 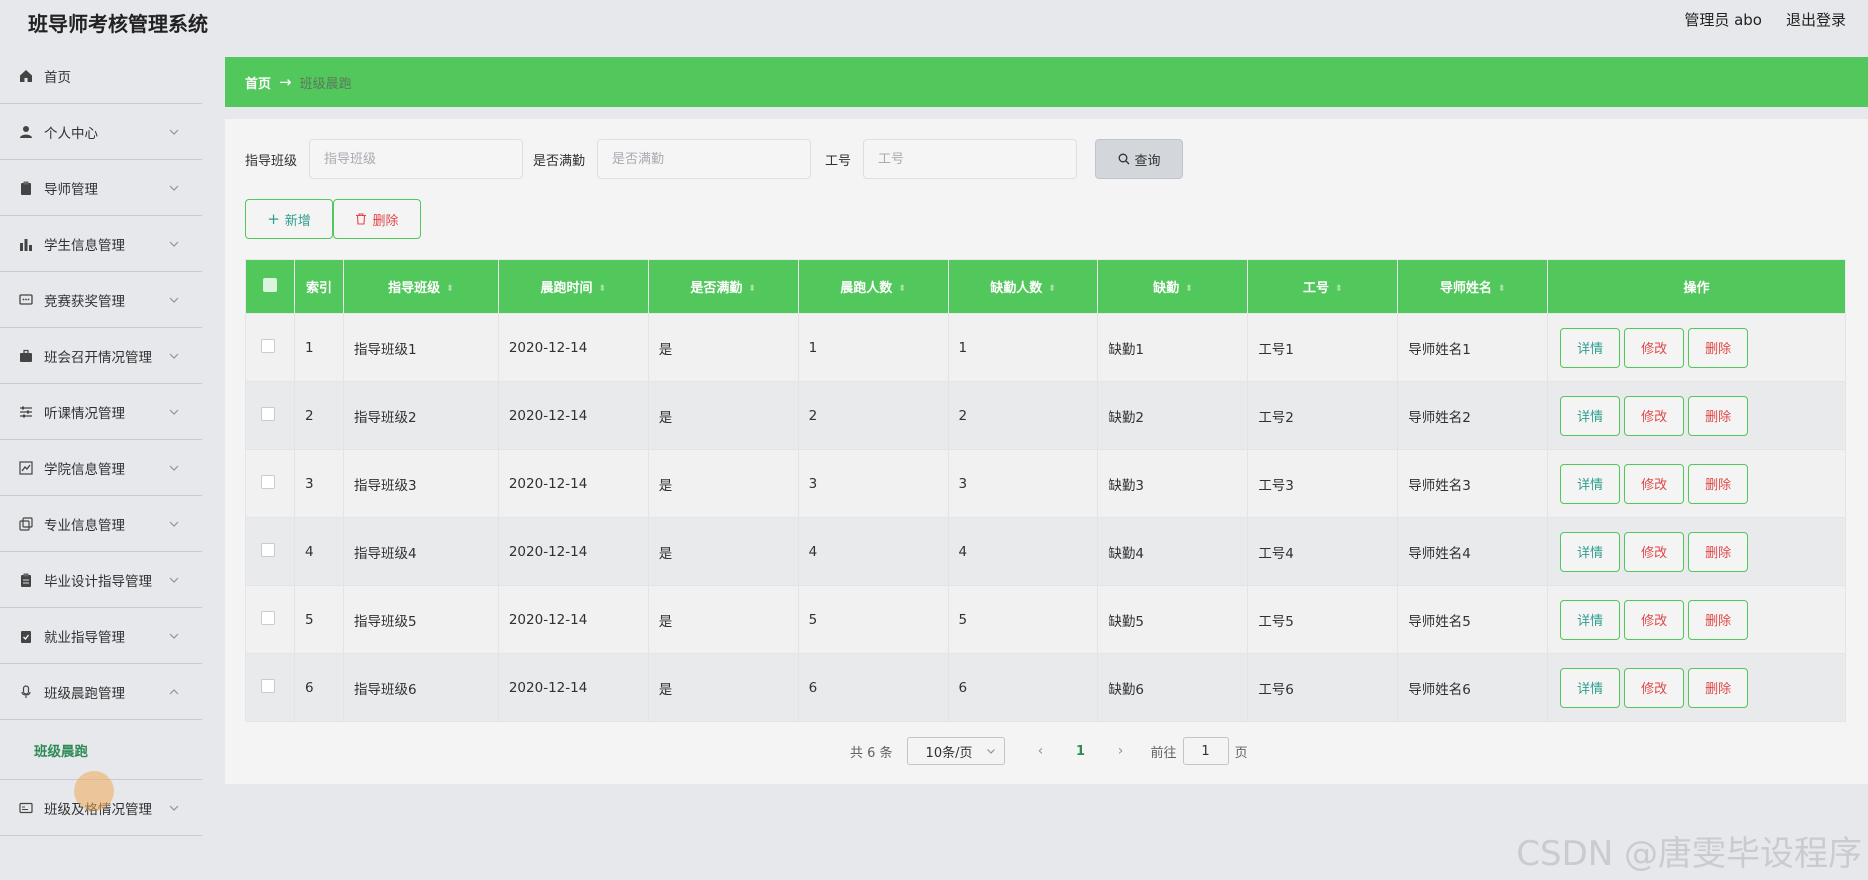 What do you see at coordinates (289, 219) in the screenshot?
I see `add-button: + 新增` at bounding box center [289, 219].